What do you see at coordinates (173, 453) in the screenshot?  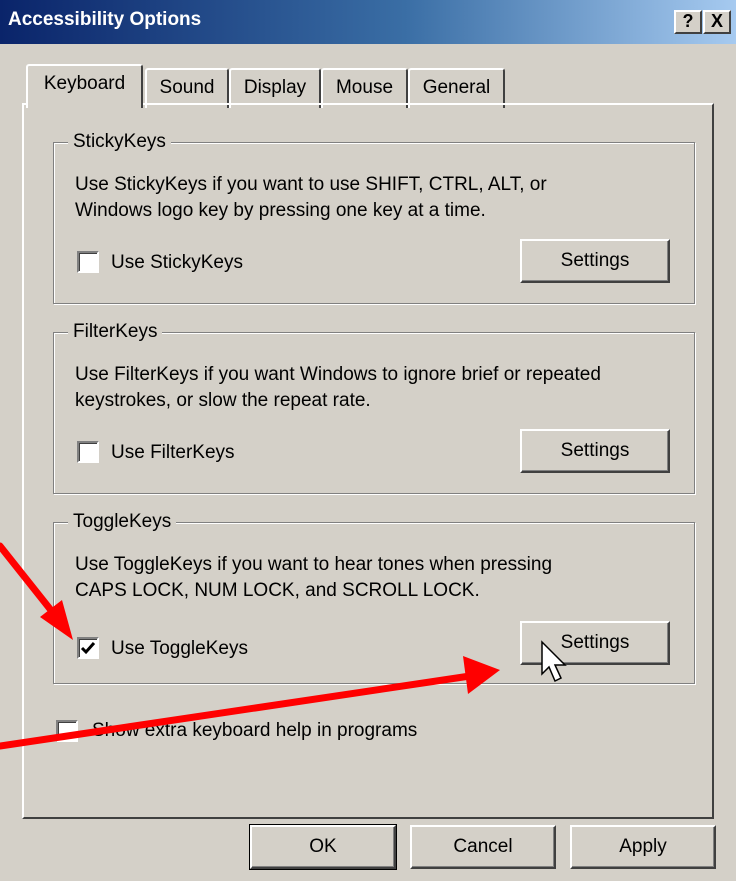 I see `use-filterkeys-label: Use FilterKeys` at bounding box center [173, 453].